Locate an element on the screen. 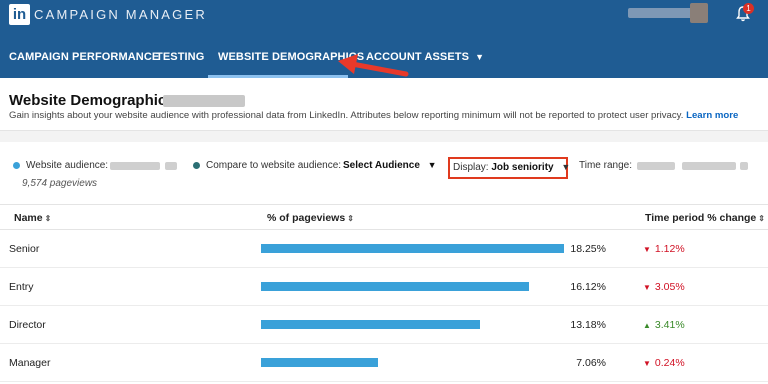 Image resolution: width=768 pixels, height=384 pixels. pageviews-count: 9,574 pageviews is located at coordinates (60, 183).